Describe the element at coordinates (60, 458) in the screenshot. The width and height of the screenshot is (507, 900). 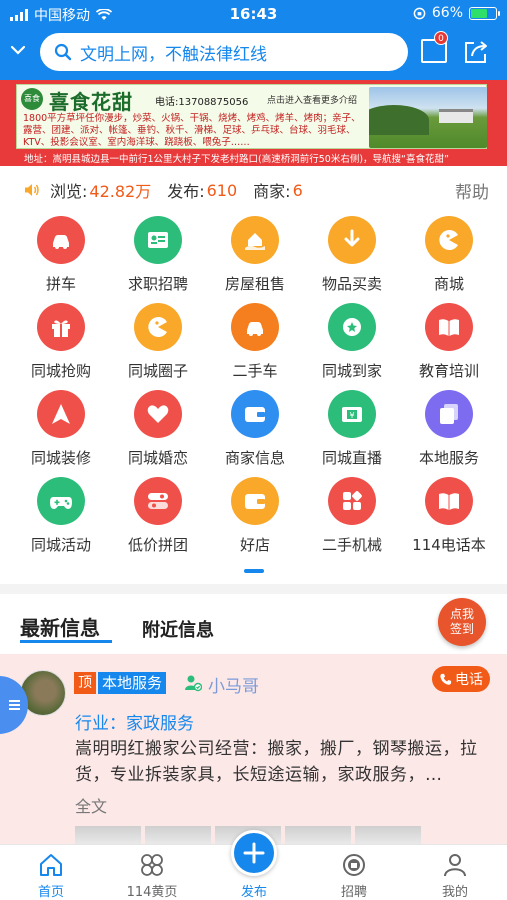
I see `category-label: 同城装修` at that location.